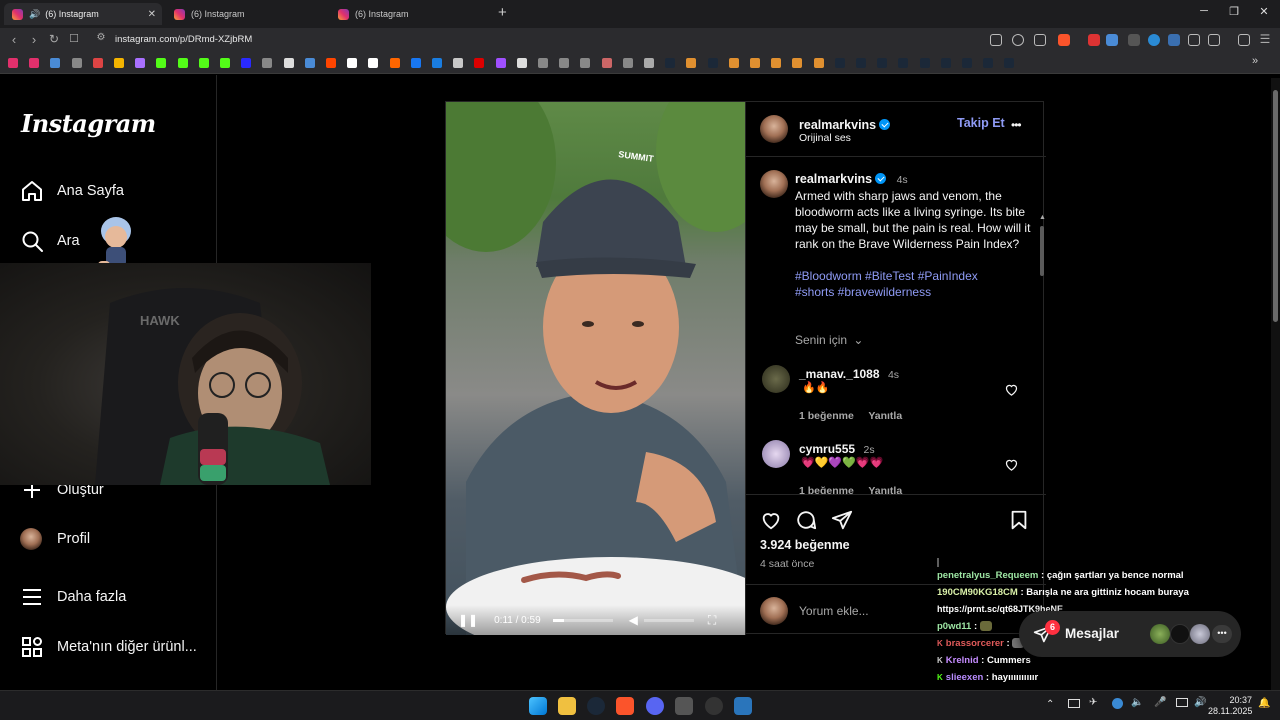  Describe the element at coordinates (668, 620) in the screenshot. I see `volume-slider` at that location.